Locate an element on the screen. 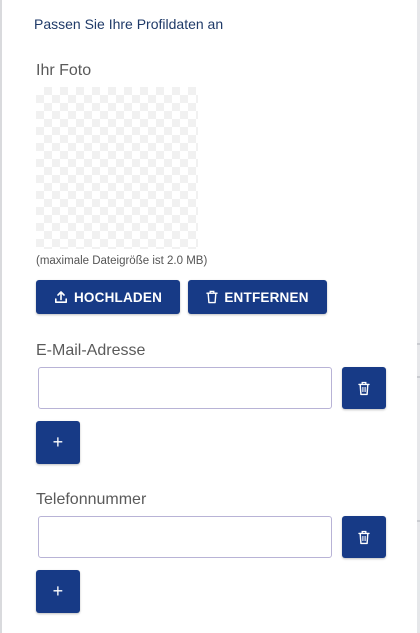 The image size is (420, 633). file-size-hint: (maximale Dateigröße ist 2.0 MB) is located at coordinates (122, 261).